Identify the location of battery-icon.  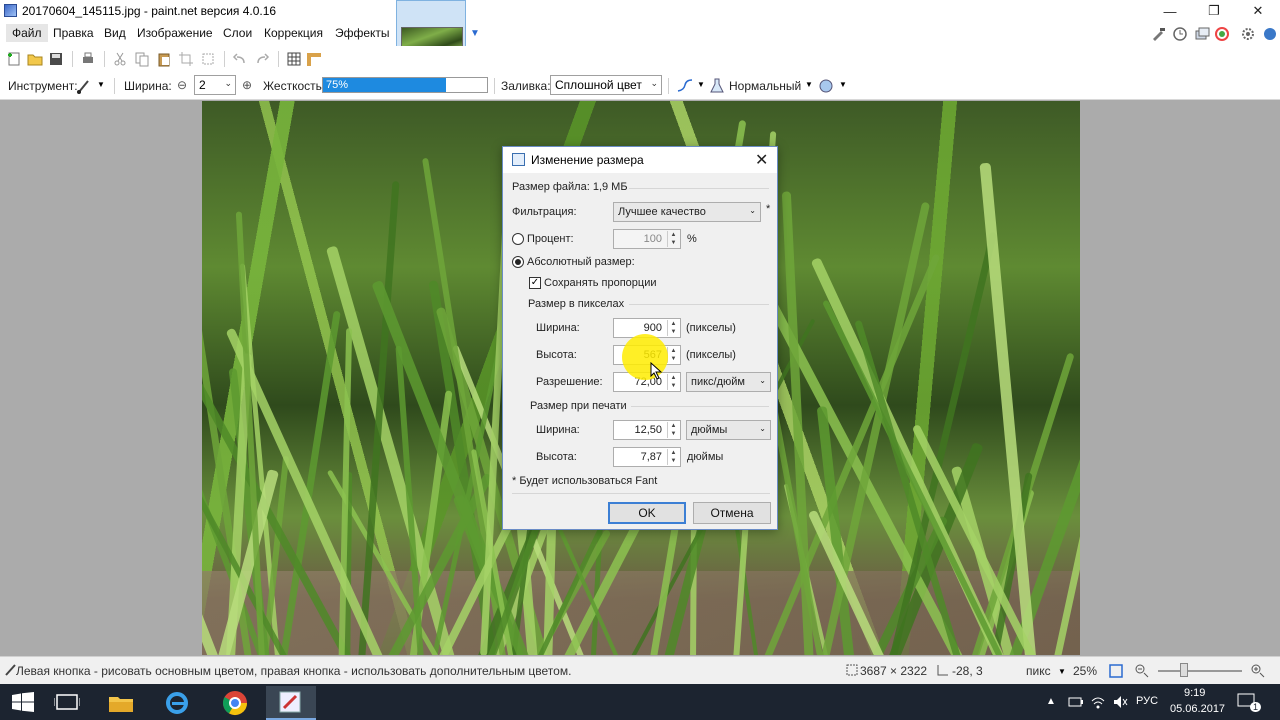
(1076, 702).